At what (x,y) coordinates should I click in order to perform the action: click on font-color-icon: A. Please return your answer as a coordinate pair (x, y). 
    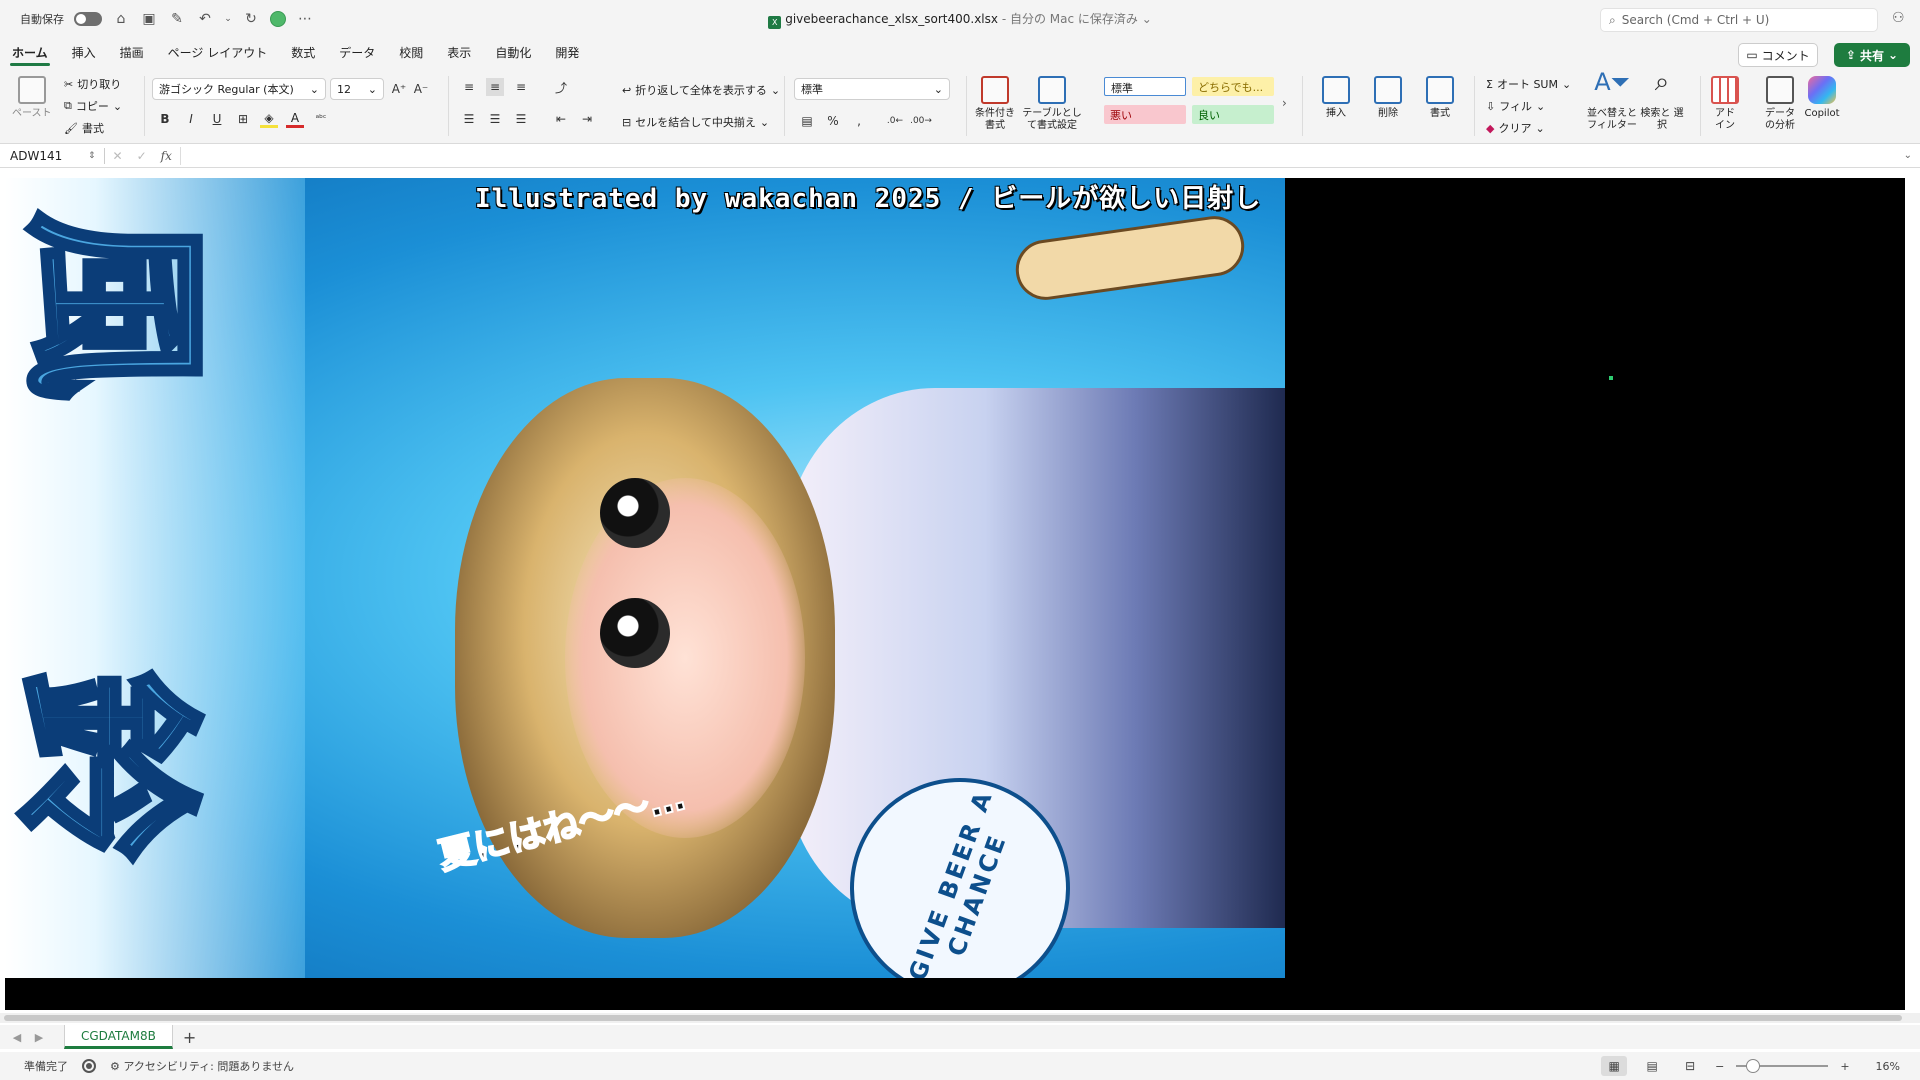
    Looking at the image, I should click on (295, 119).